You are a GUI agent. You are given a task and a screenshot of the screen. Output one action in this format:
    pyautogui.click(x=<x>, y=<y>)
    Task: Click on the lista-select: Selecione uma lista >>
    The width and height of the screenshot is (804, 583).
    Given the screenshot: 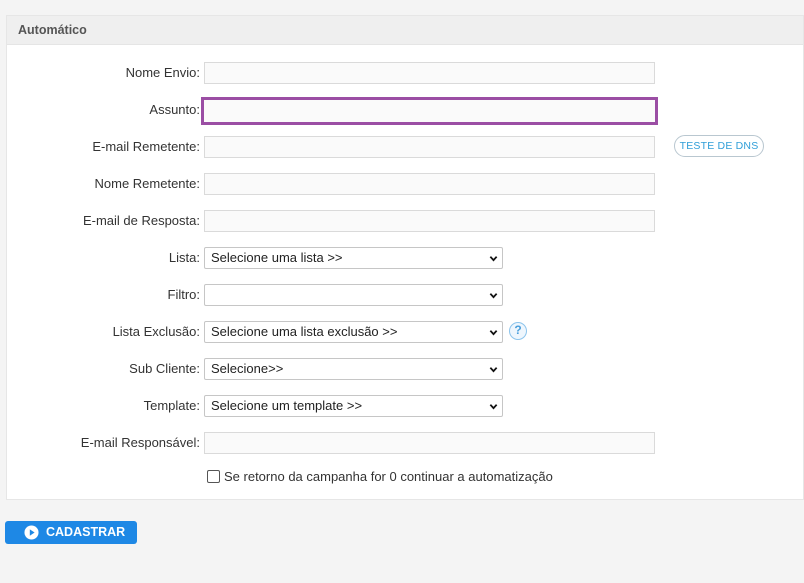 What is the action you would take?
    pyautogui.click(x=353, y=258)
    